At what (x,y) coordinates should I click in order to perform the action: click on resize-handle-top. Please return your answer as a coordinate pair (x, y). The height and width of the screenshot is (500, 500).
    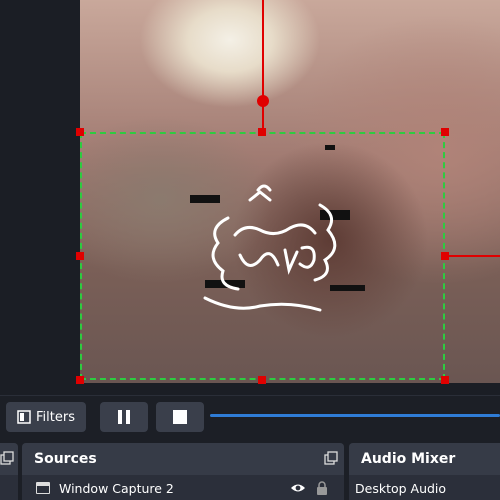
    Looking at the image, I should click on (262, 132).